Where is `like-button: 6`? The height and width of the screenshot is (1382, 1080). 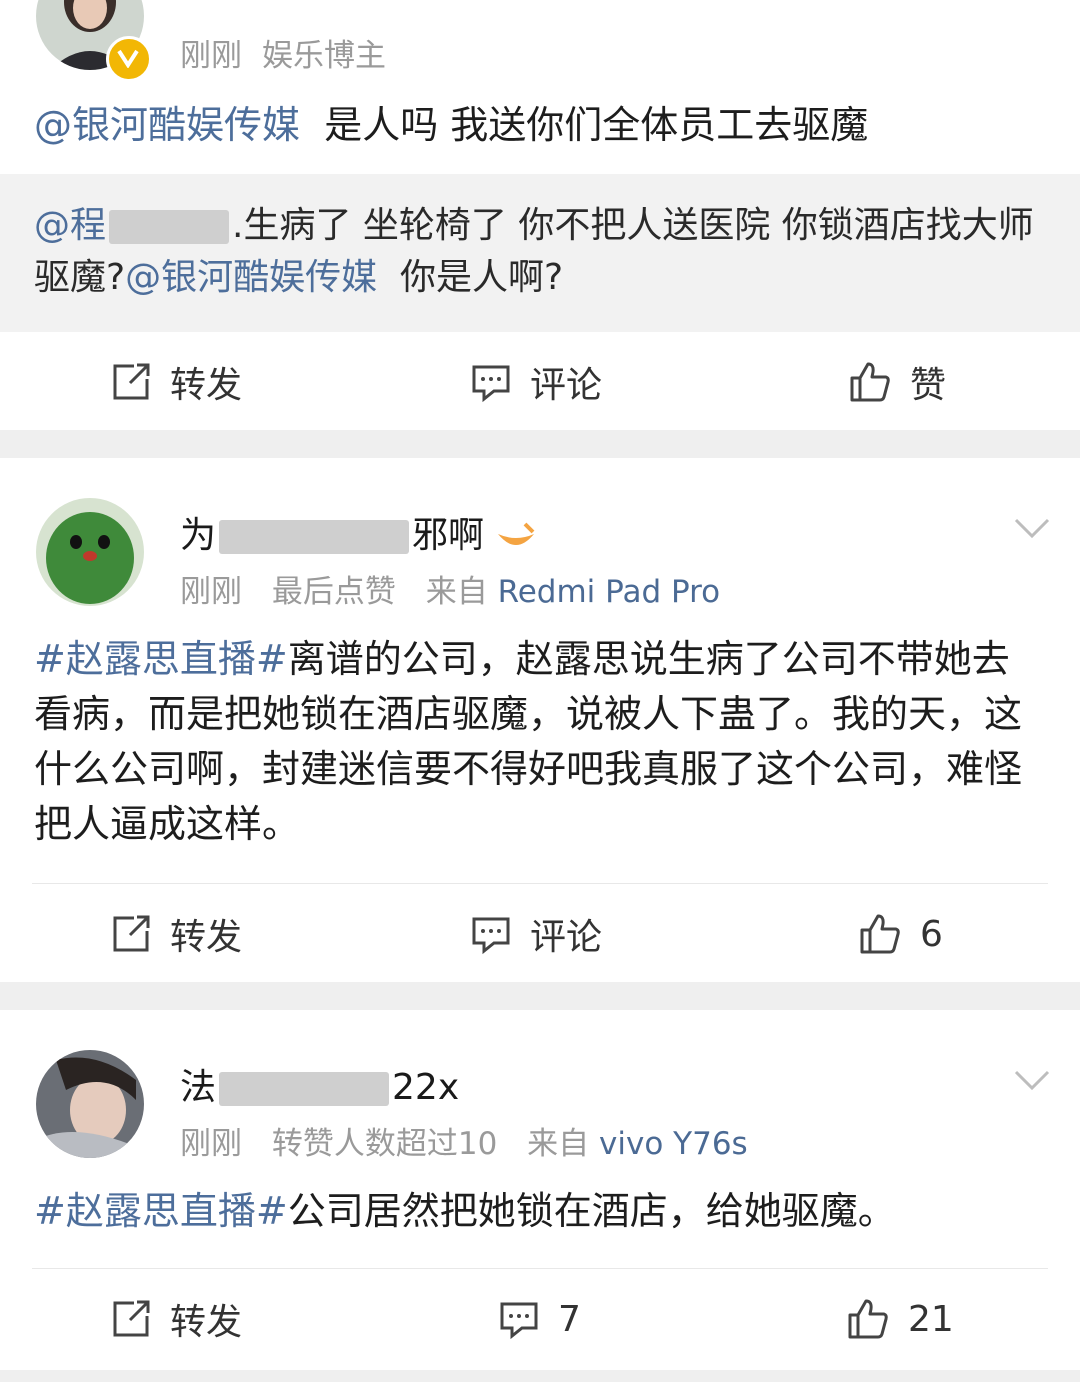
like-button: 6 is located at coordinates (900, 934).